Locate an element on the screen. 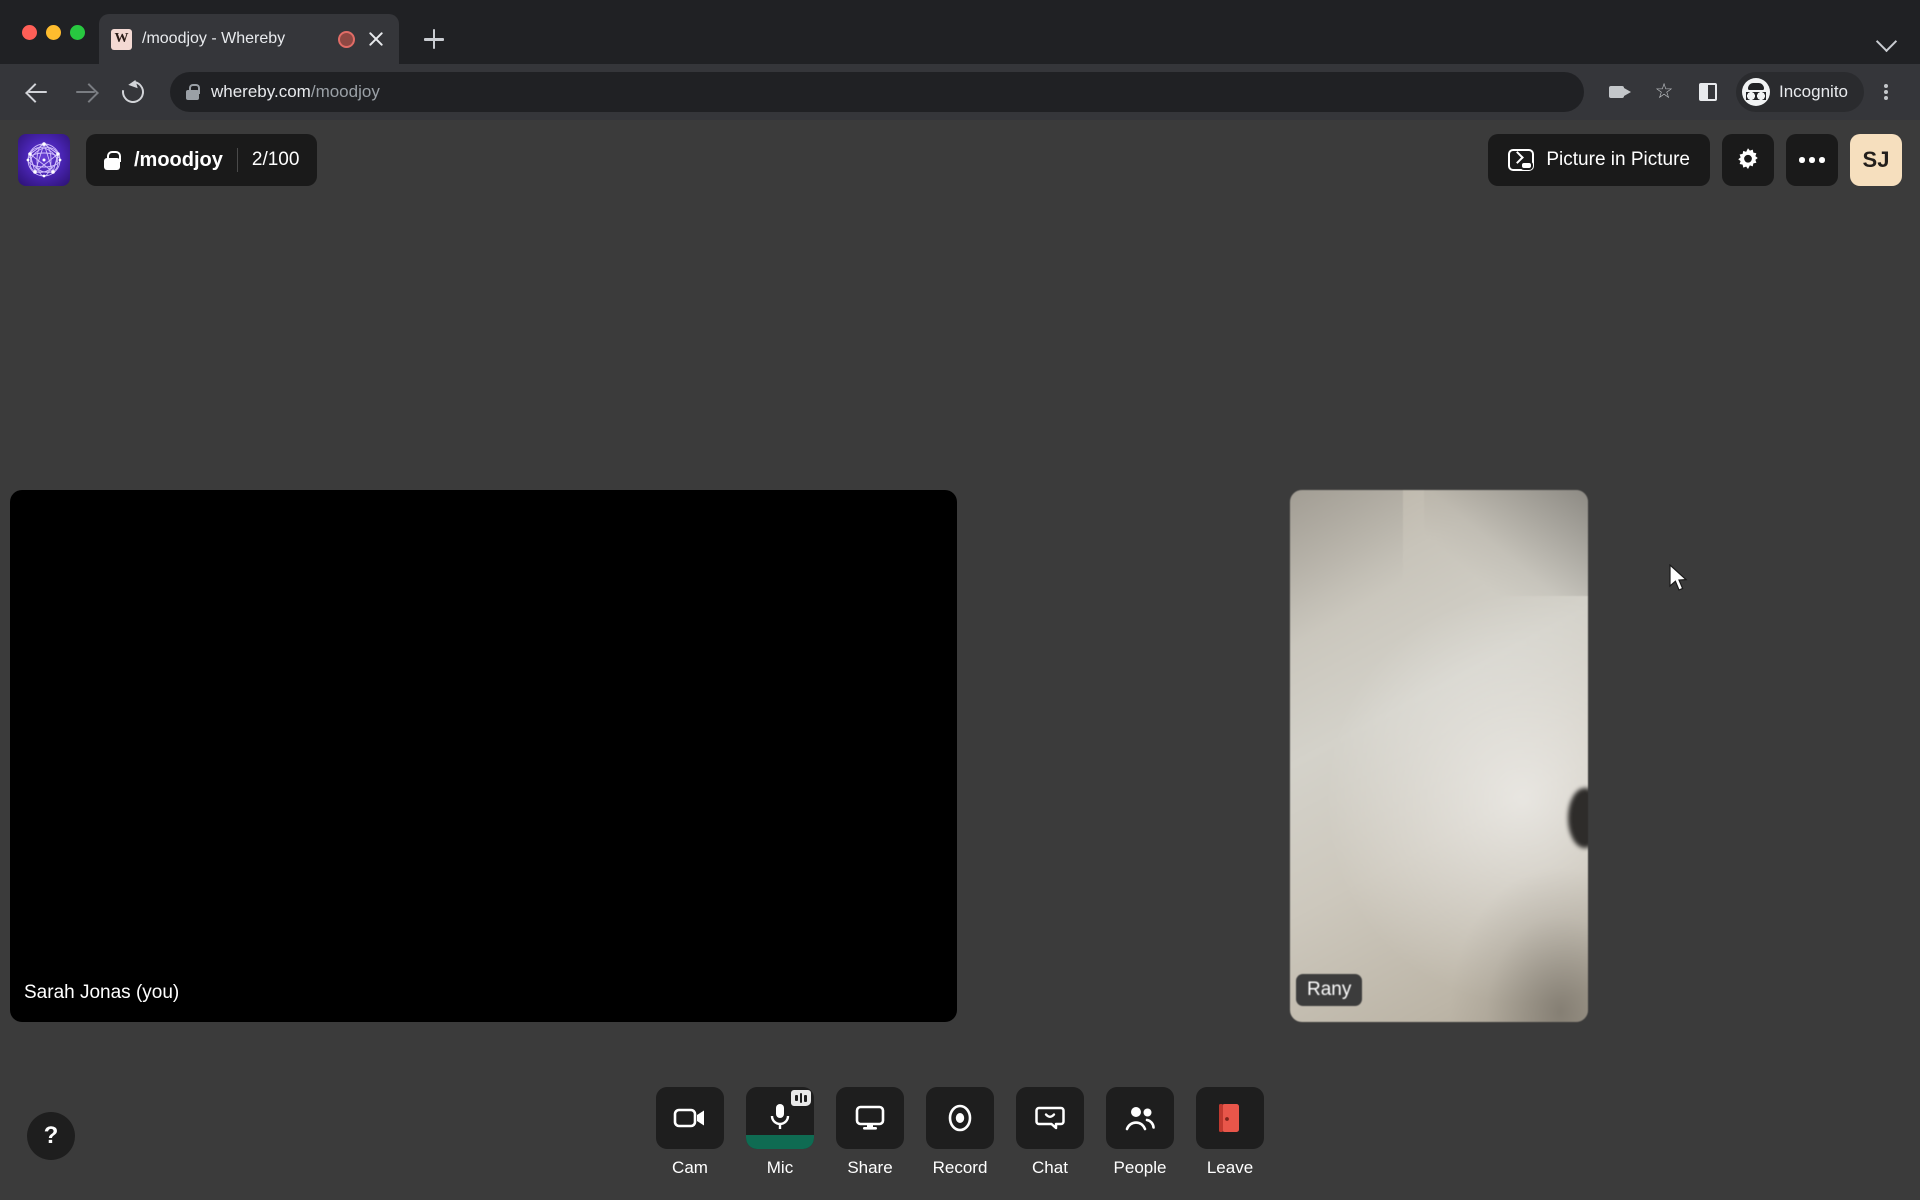 The image size is (1920, 1200). forward-button is located at coordinates (85, 92).